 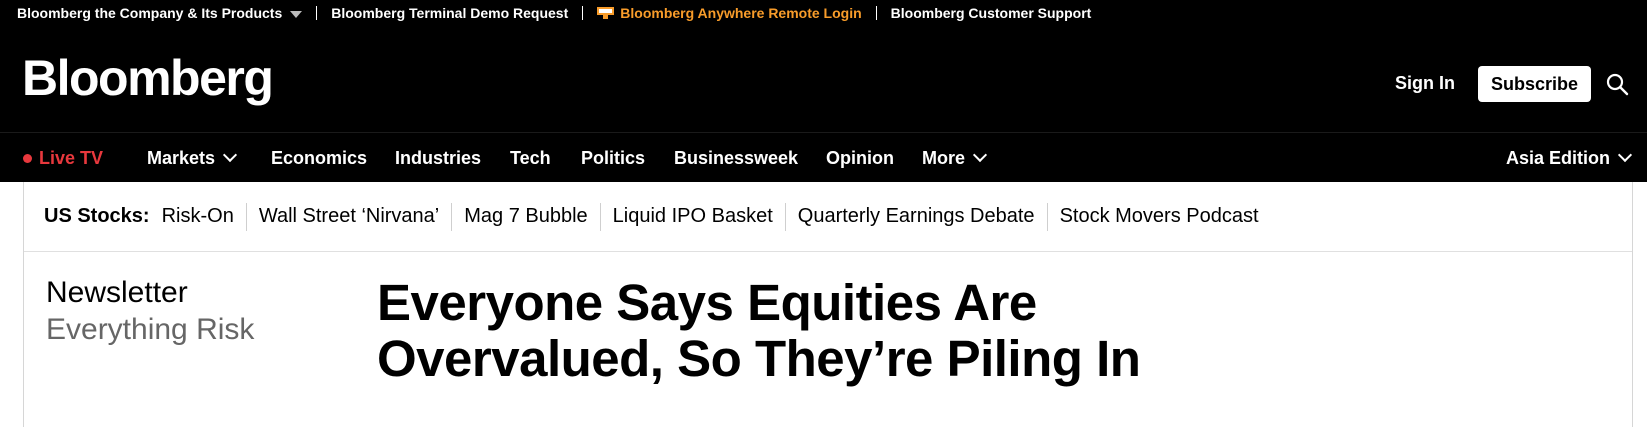 I want to click on topic-link-earnings-debate: Quarterly Earnings Debate, so click(x=916, y=216).